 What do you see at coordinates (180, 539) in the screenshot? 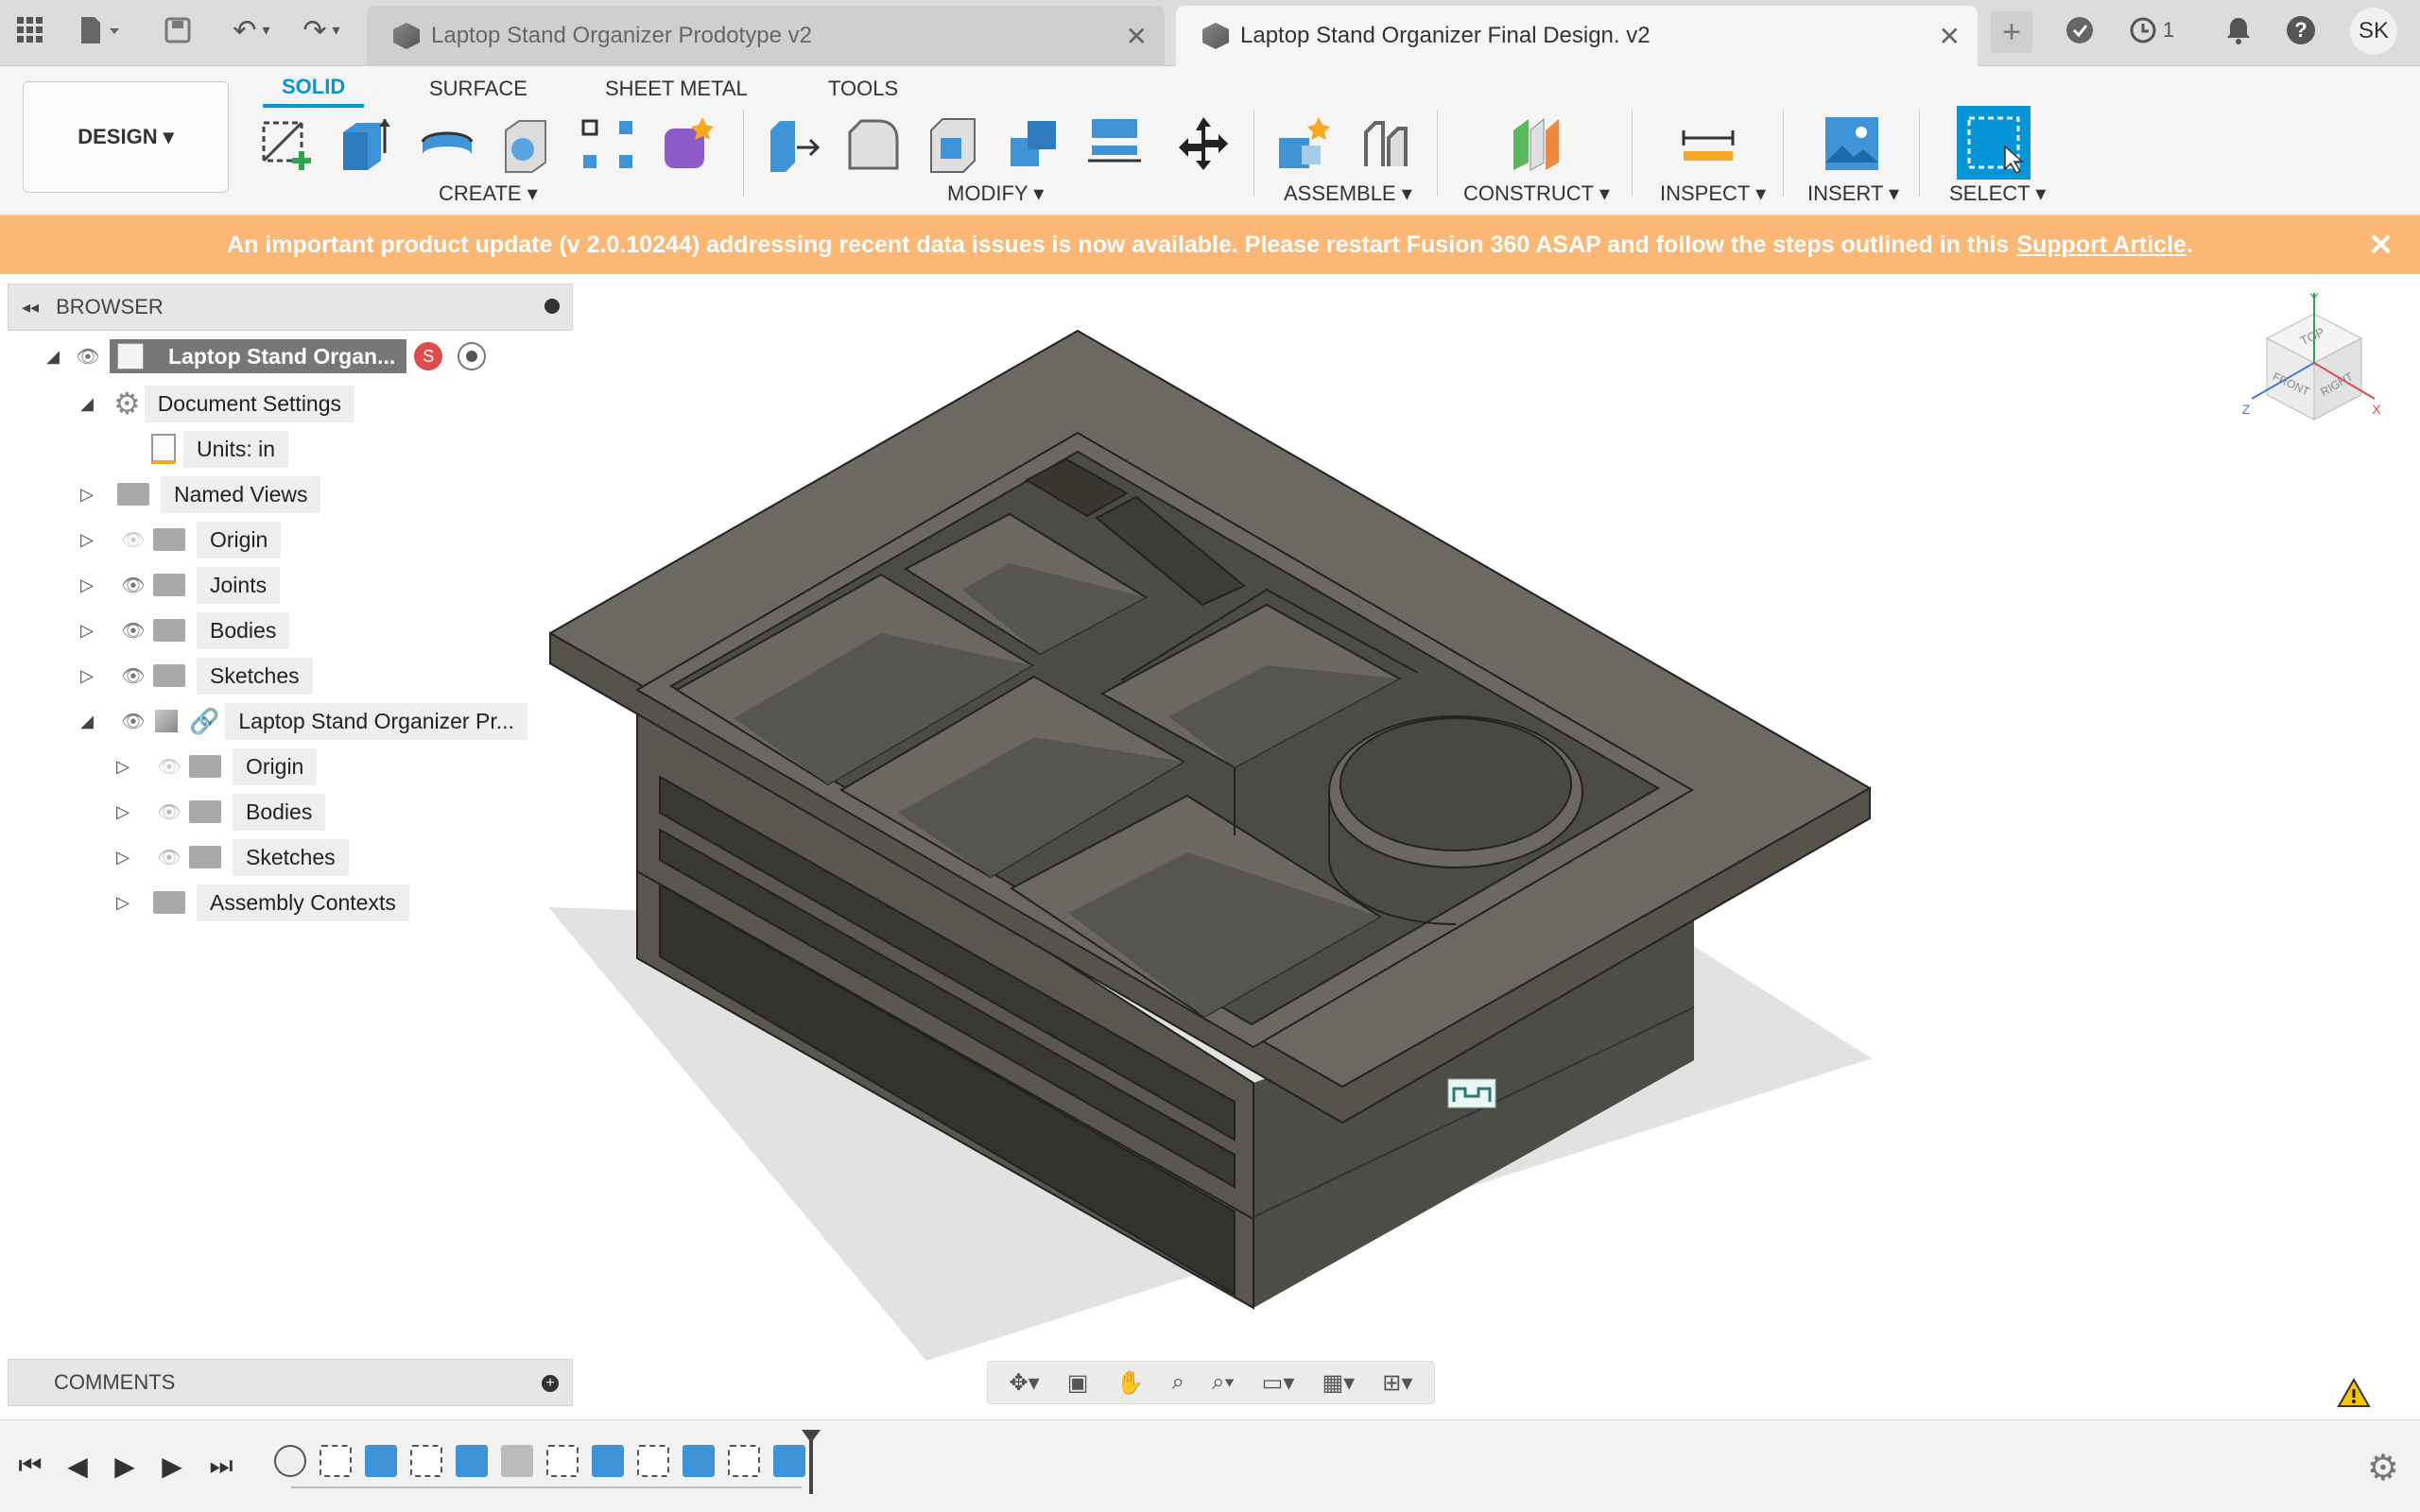
I see `tree-item-origin: ▷ 👁 Origin` at bounding box center [180, 539].